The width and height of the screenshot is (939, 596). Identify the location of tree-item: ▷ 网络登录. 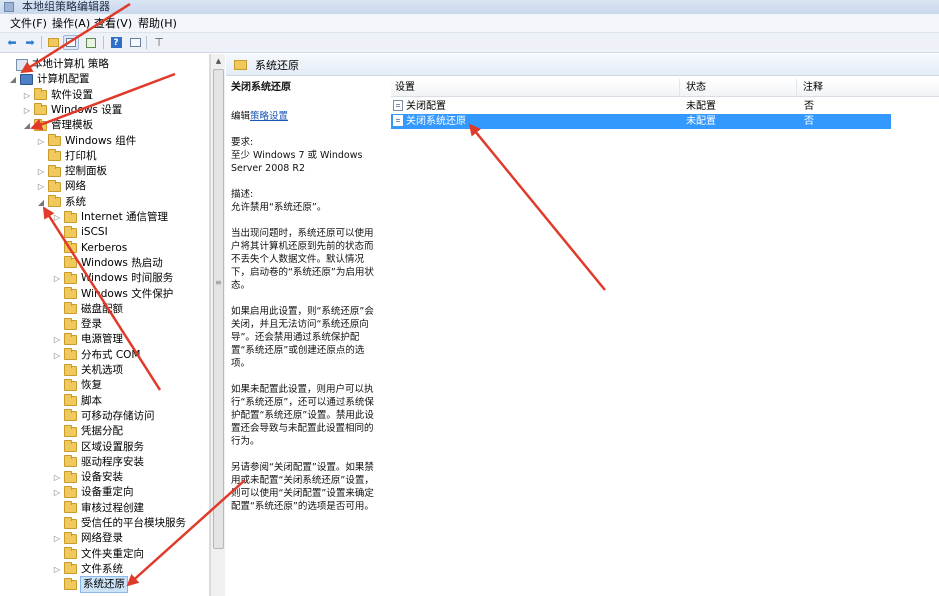
(87, 538).